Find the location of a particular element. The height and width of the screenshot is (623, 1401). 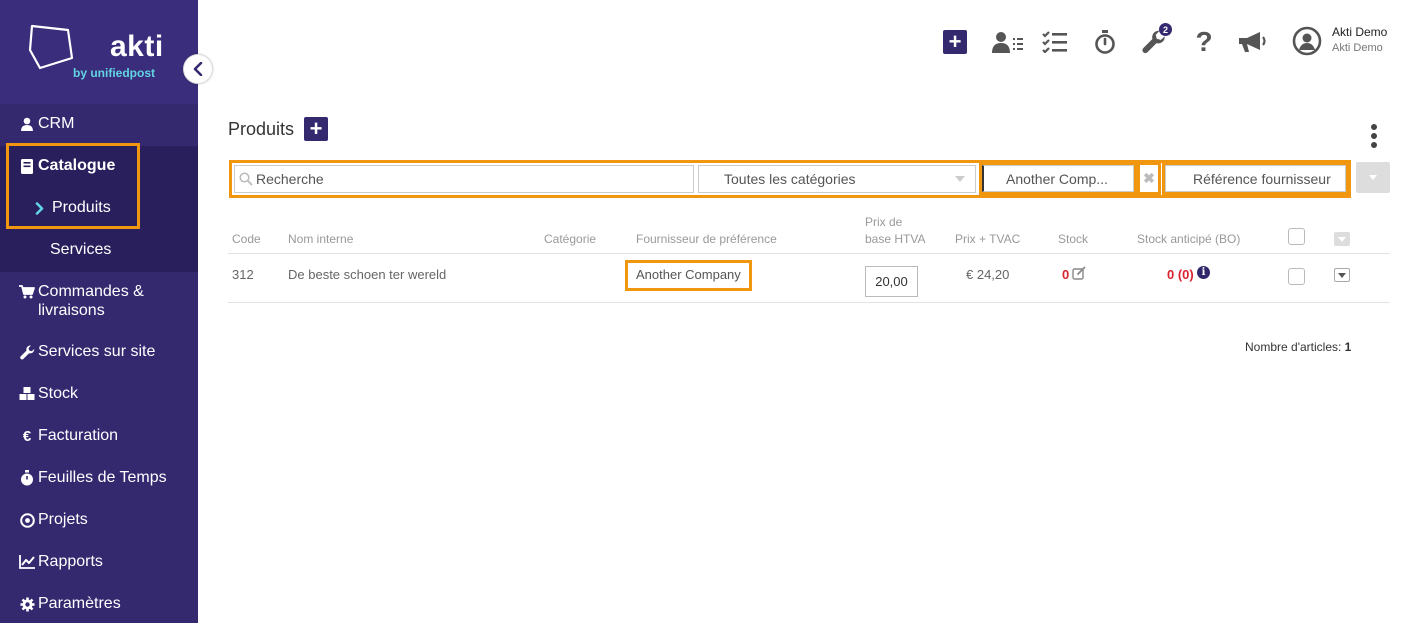

cubes-icon is located at coordinates (27, 394).